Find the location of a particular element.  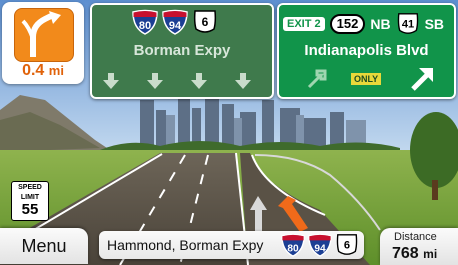

sign-right-header: EXIT 2 152 NB 41 SB is located at coordinates (363, 24).